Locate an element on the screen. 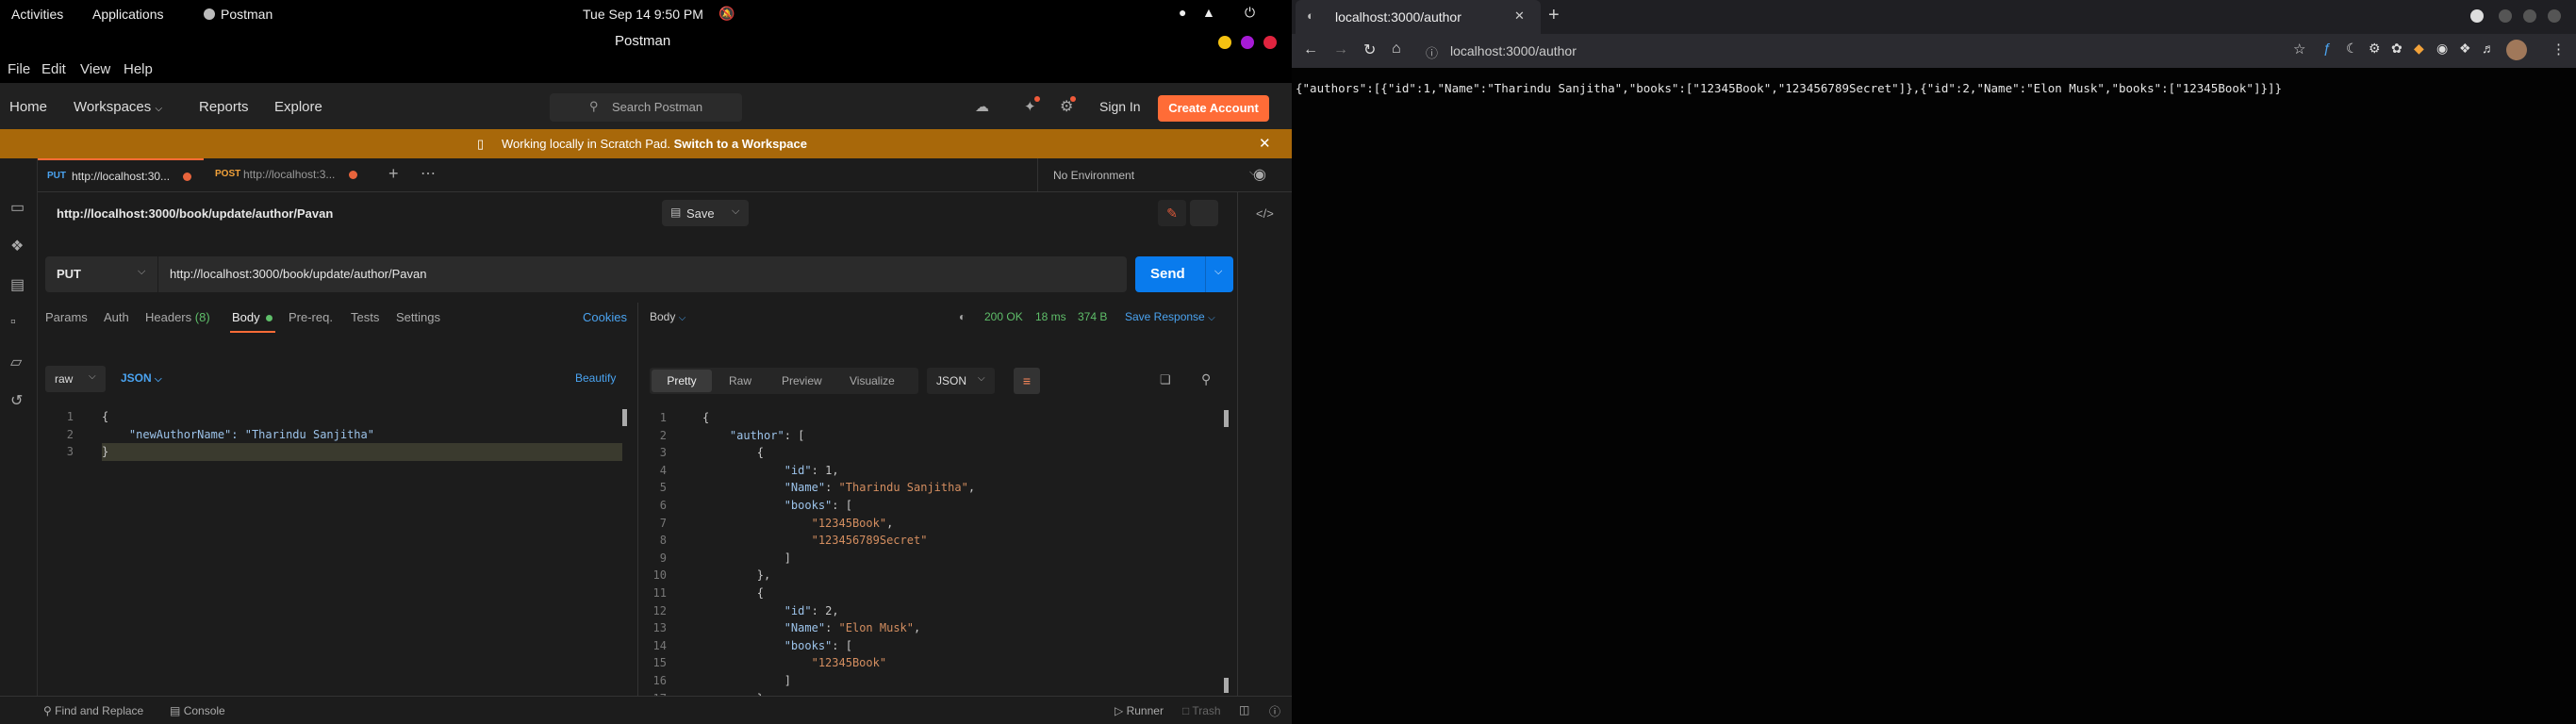 Image resolution: width=2576 pixels, height=724 pixels. back-arrow-icon: ← is located at coordinates (1310, 49).